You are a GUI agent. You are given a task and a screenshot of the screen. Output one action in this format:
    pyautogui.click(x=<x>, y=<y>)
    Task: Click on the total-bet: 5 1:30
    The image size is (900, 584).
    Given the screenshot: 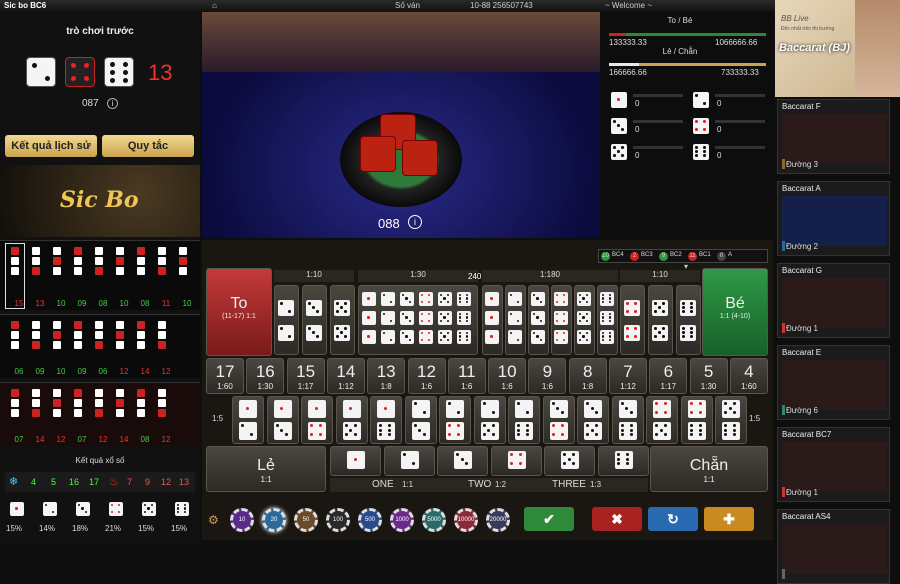 What is the action you would take?
    pyautogui.click(x=708, y=376)
    